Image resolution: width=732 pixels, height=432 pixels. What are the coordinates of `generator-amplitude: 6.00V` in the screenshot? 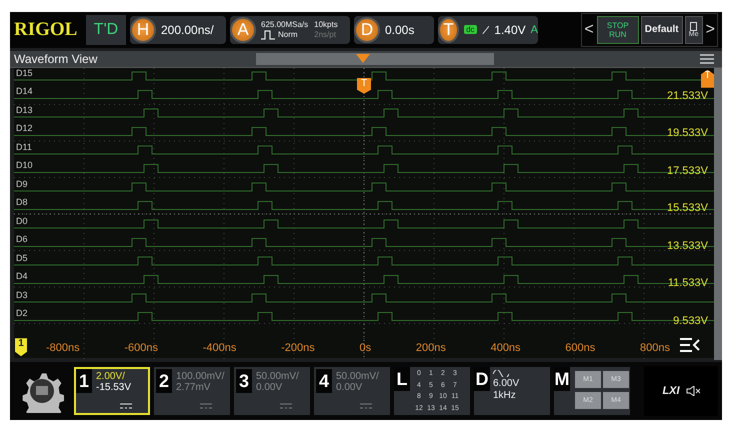 It's located at (506, 384).